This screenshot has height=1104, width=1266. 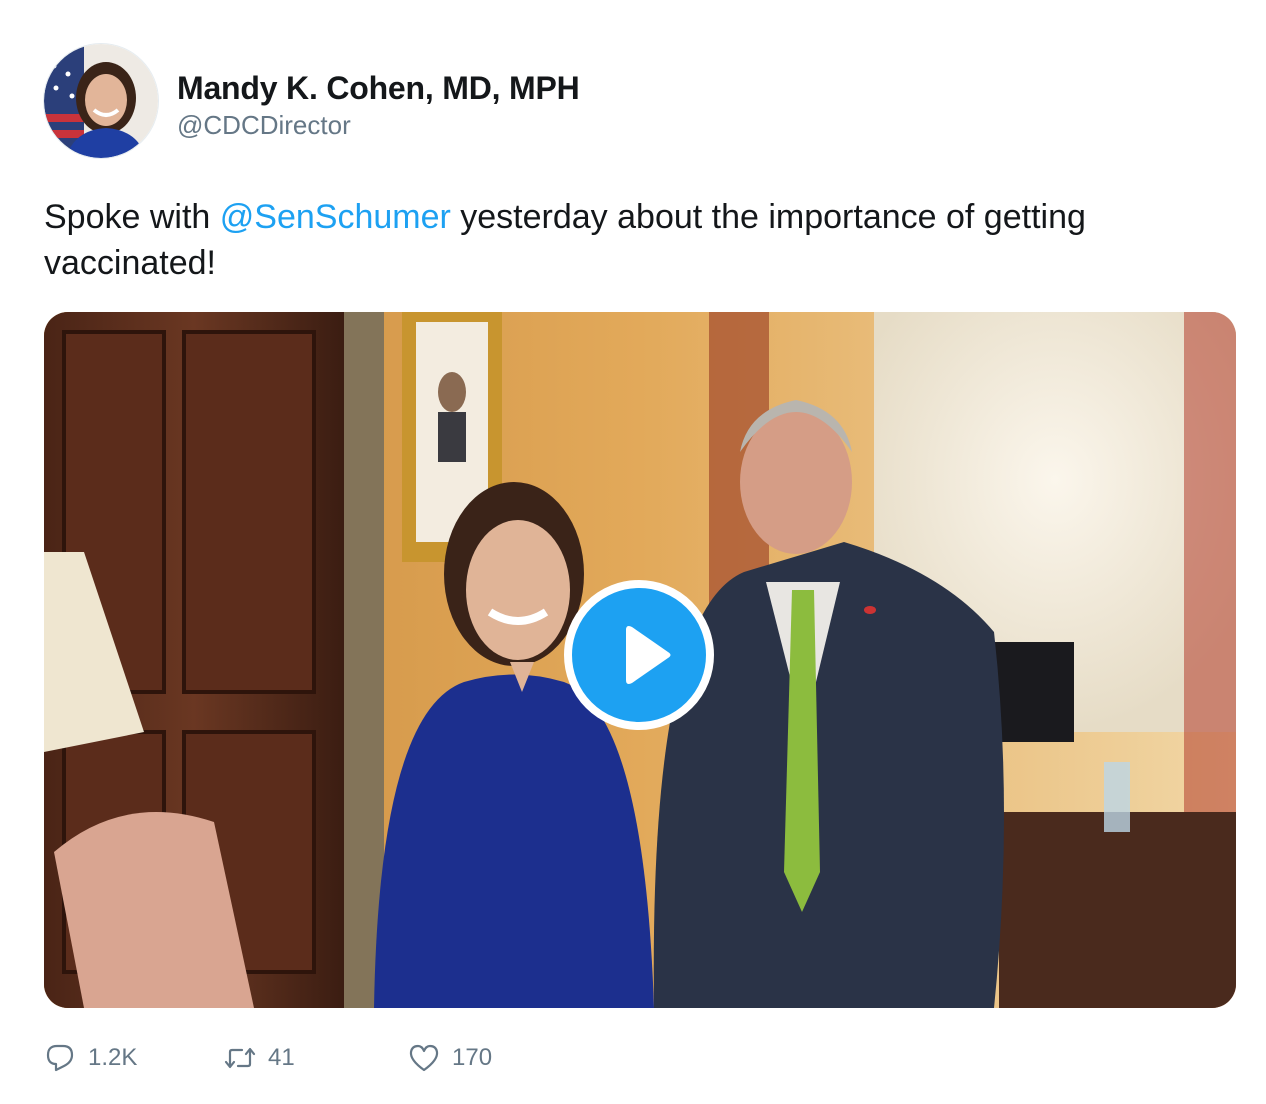 I want to click on play-button, so click(x=639, y=655).